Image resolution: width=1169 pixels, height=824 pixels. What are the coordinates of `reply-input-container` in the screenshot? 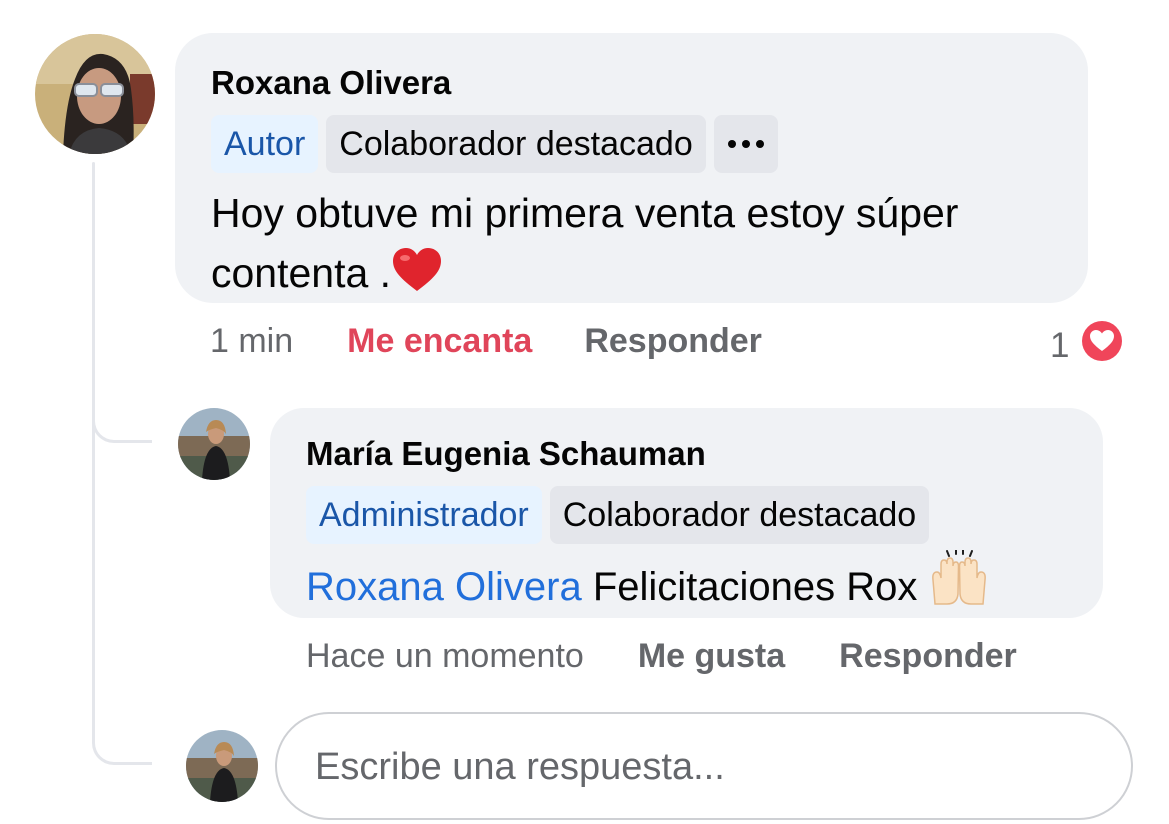 It's located at (704, 766).